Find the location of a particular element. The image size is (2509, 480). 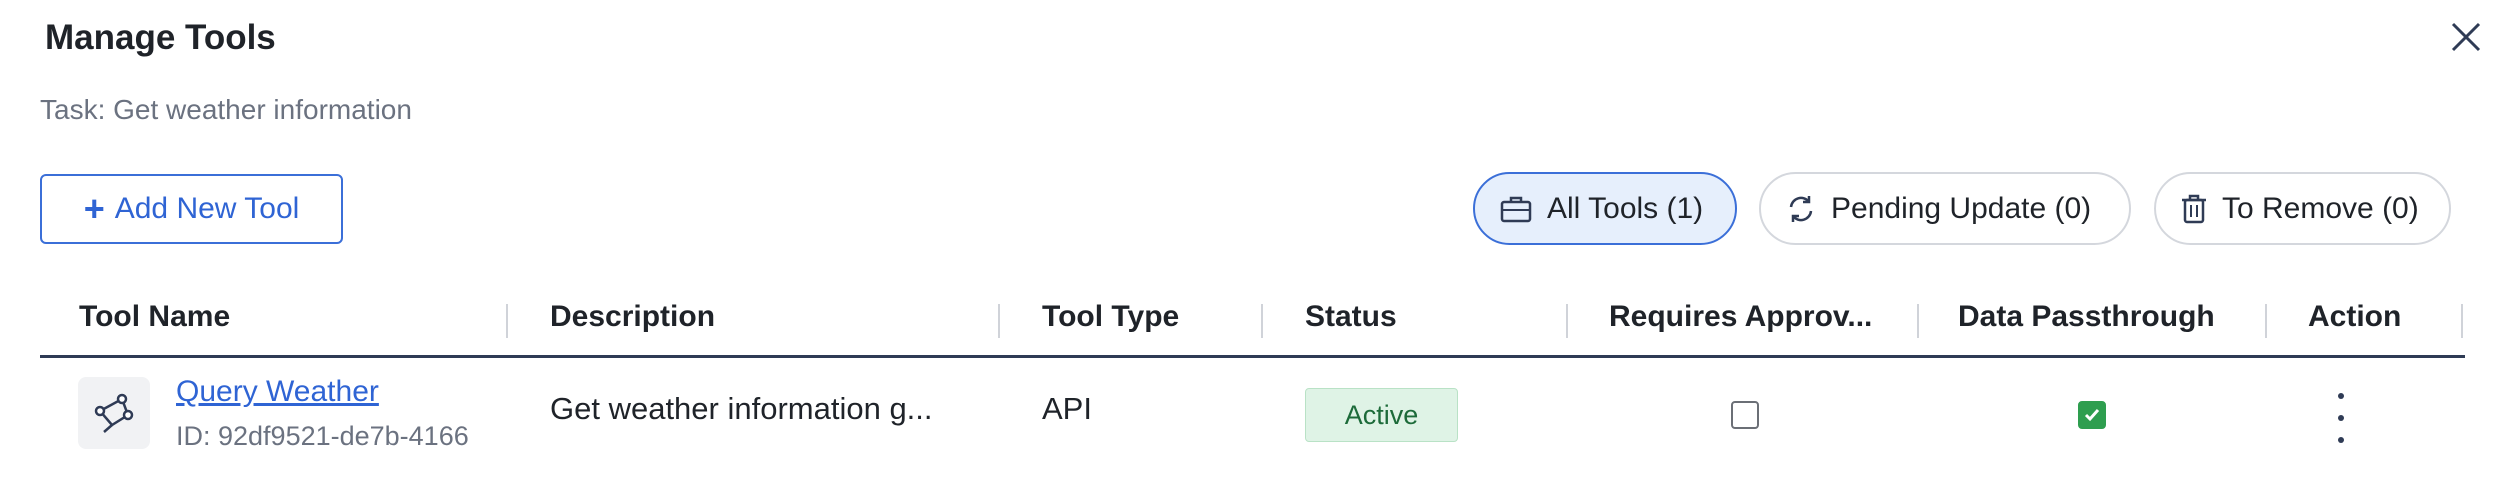

data-passthrough-checkbox is located at coordinates (2092, 415).